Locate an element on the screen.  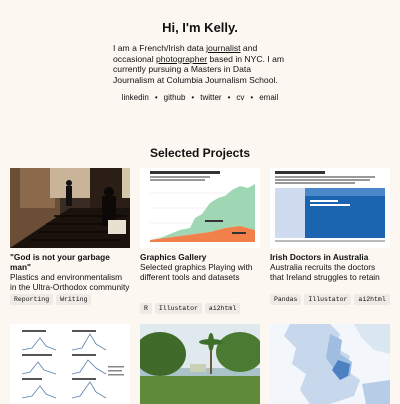
project-thumbnail-palm-photo is located at coordinates (200, 364).